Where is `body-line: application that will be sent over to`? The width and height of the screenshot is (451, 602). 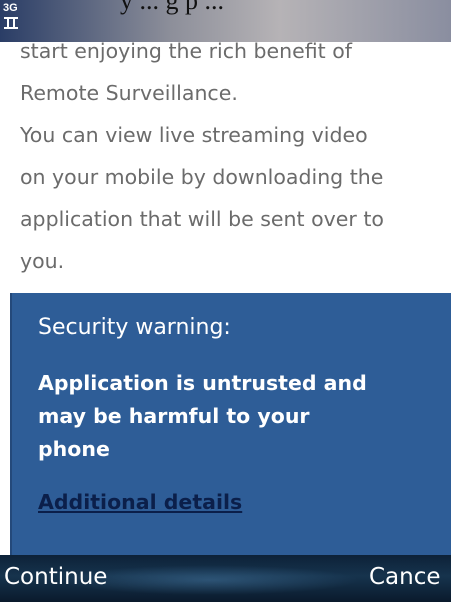
body-line: application that will be sent over to is located at coordinates (202, 219).